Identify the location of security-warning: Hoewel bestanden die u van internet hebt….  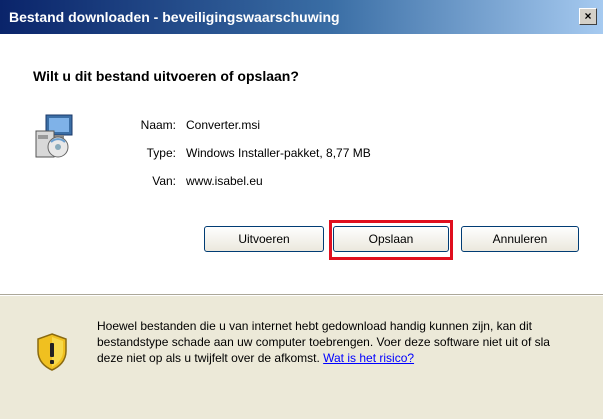
(337, 342).